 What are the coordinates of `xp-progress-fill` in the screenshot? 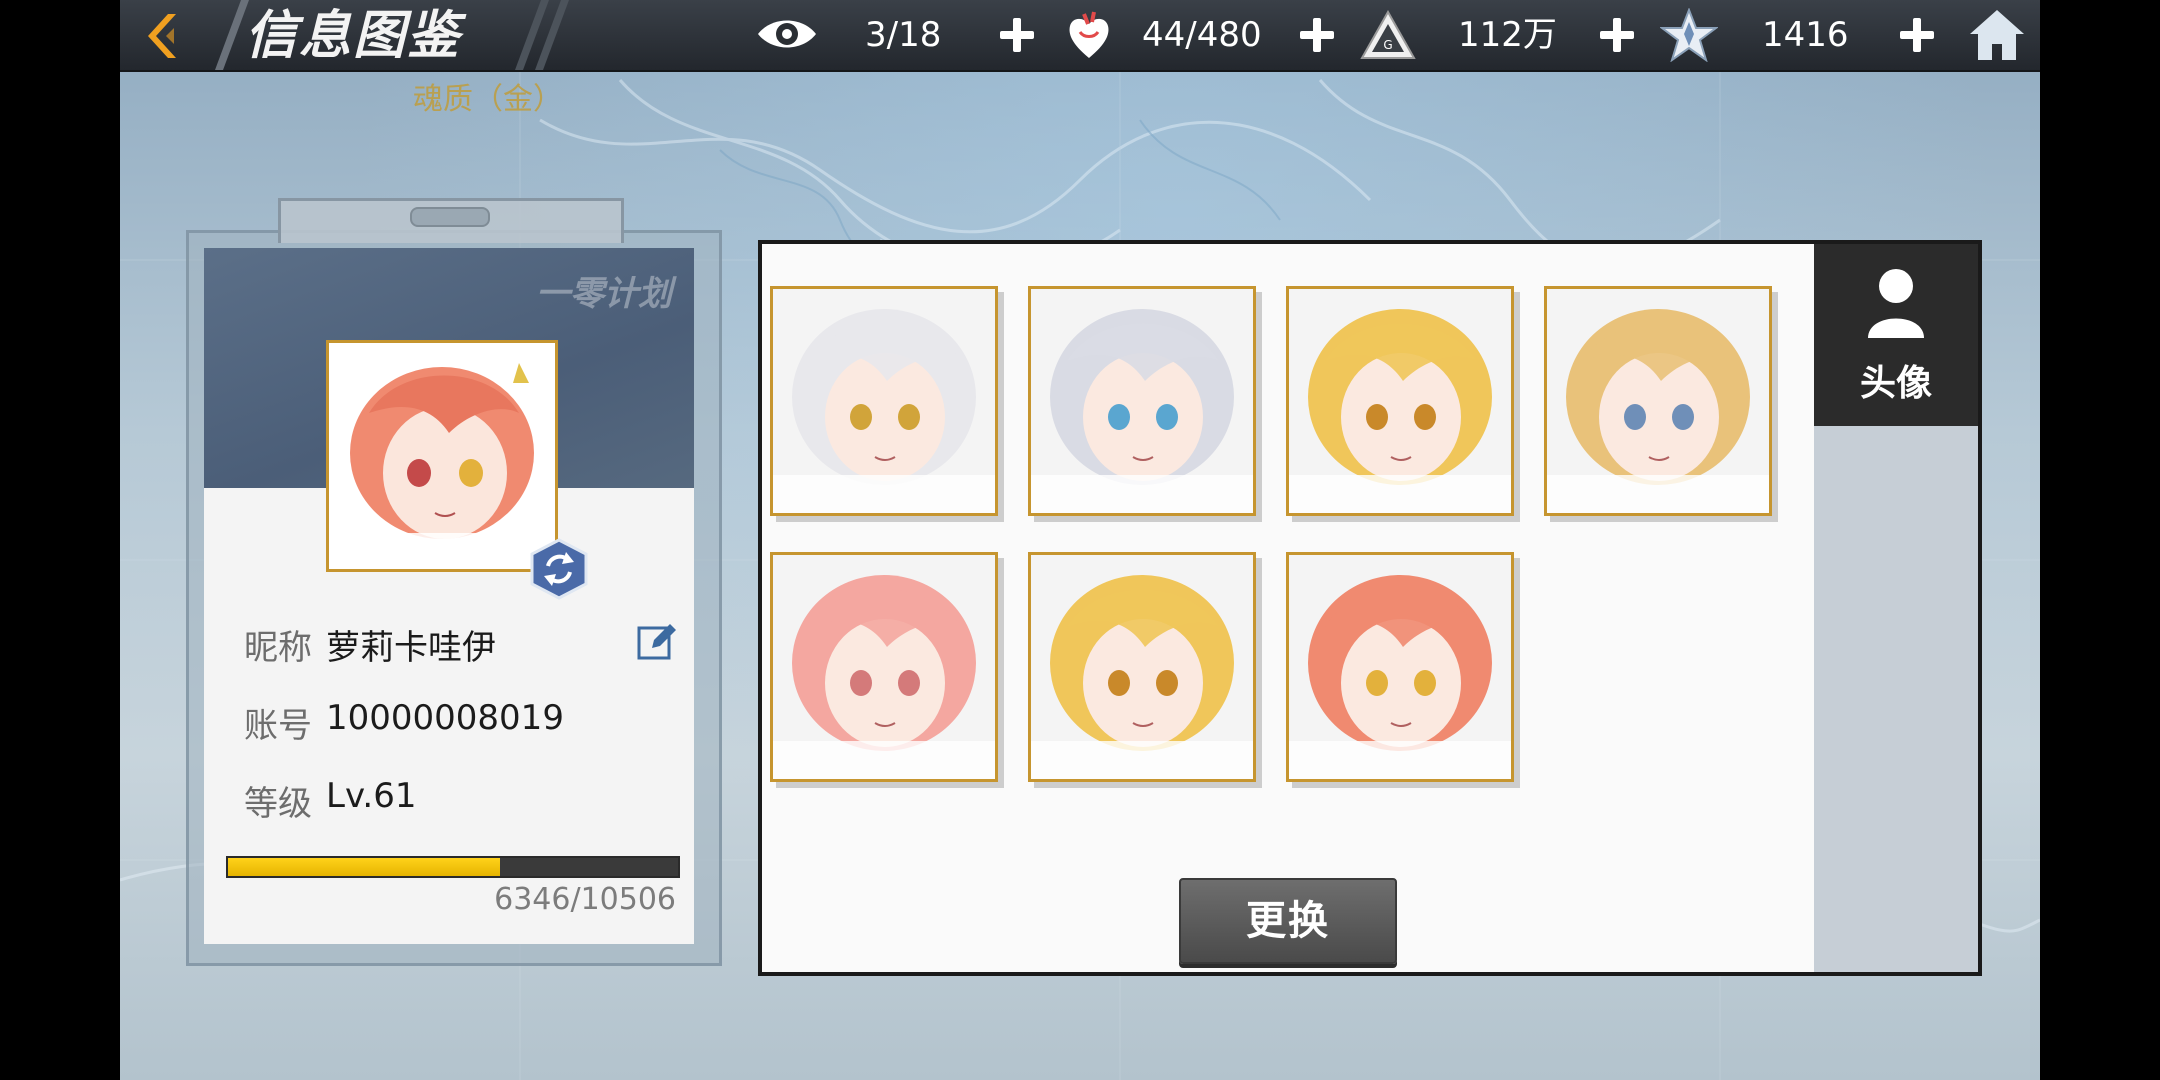 It's located at (364, 867).